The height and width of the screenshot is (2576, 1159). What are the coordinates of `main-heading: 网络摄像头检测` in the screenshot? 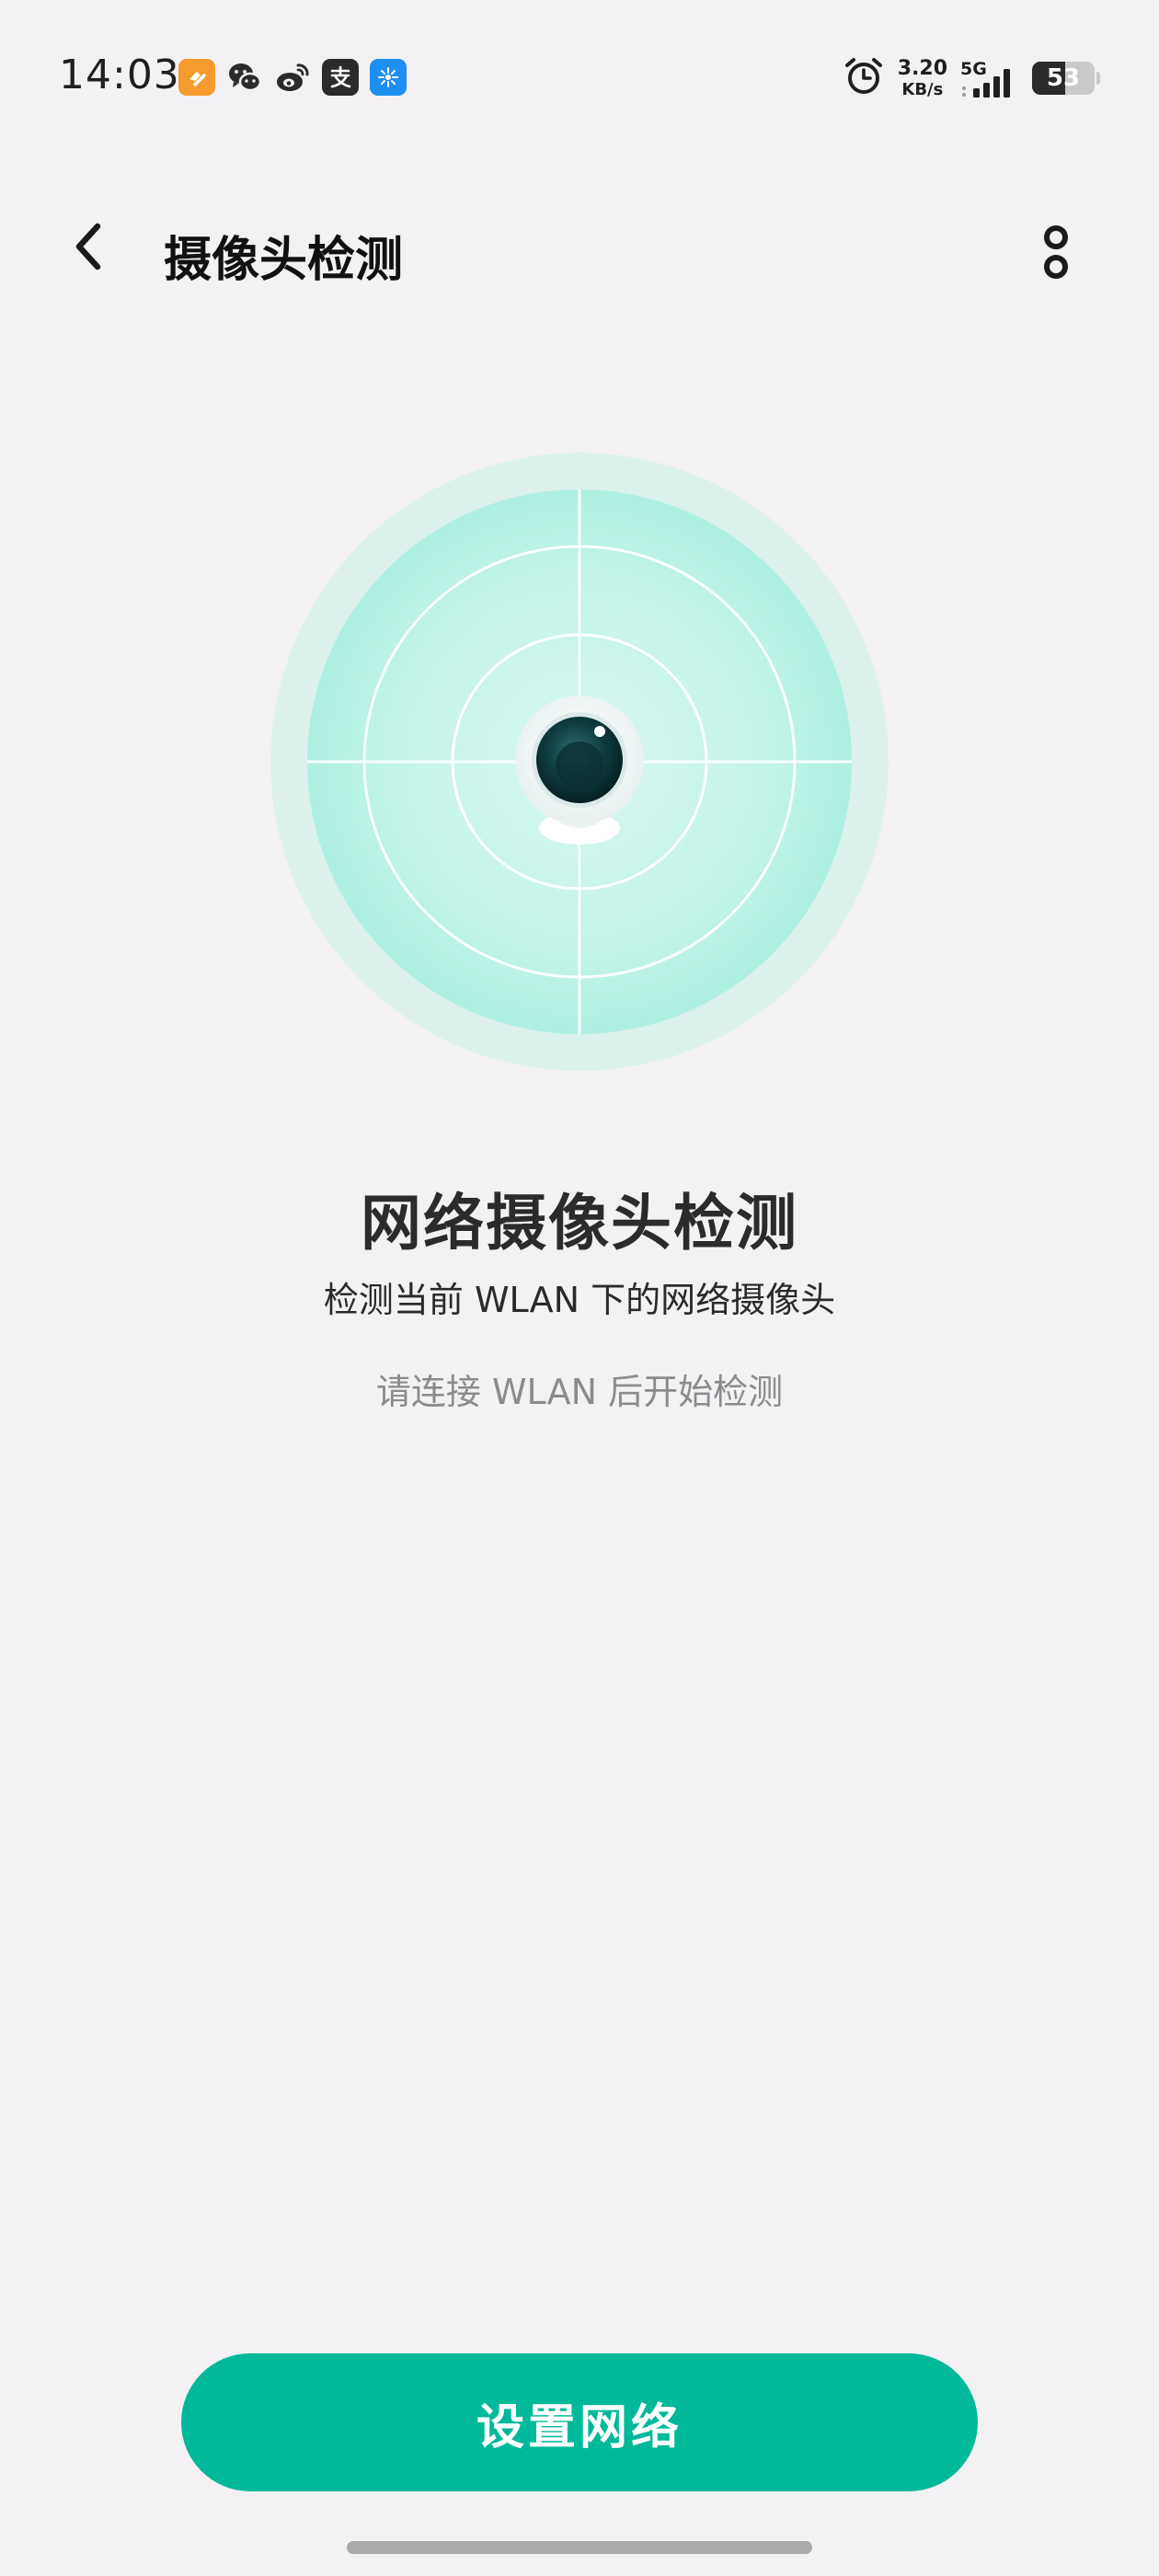 It's located at (579, 1223).